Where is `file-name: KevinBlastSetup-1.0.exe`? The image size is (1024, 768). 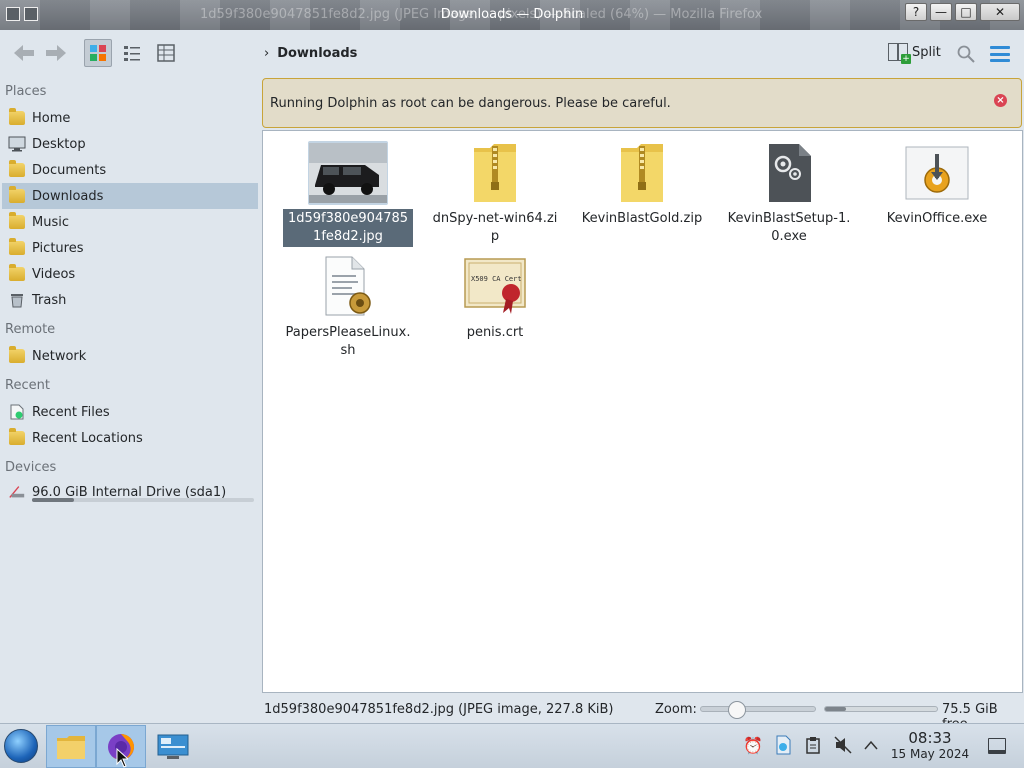 file-name: KevinBlastSetup-1.0.exe is located at coordinates (789, 227).